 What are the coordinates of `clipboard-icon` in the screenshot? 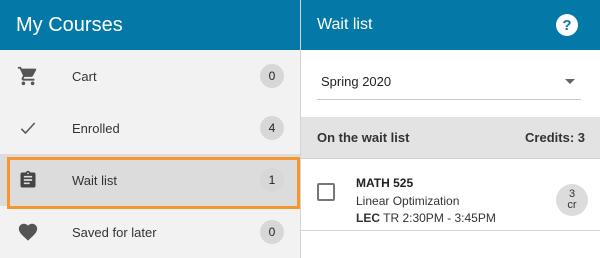 It's located at (28, 180).